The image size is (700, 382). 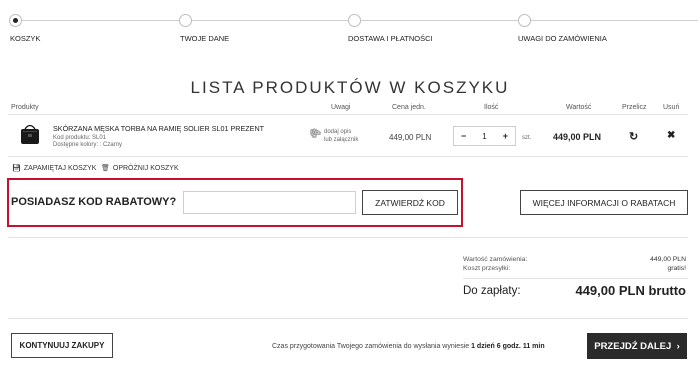 I want to click on save-cart-link: 💾︎ ZAPAMIĘTAJ KOSZYK, so click(x=54, y=168).